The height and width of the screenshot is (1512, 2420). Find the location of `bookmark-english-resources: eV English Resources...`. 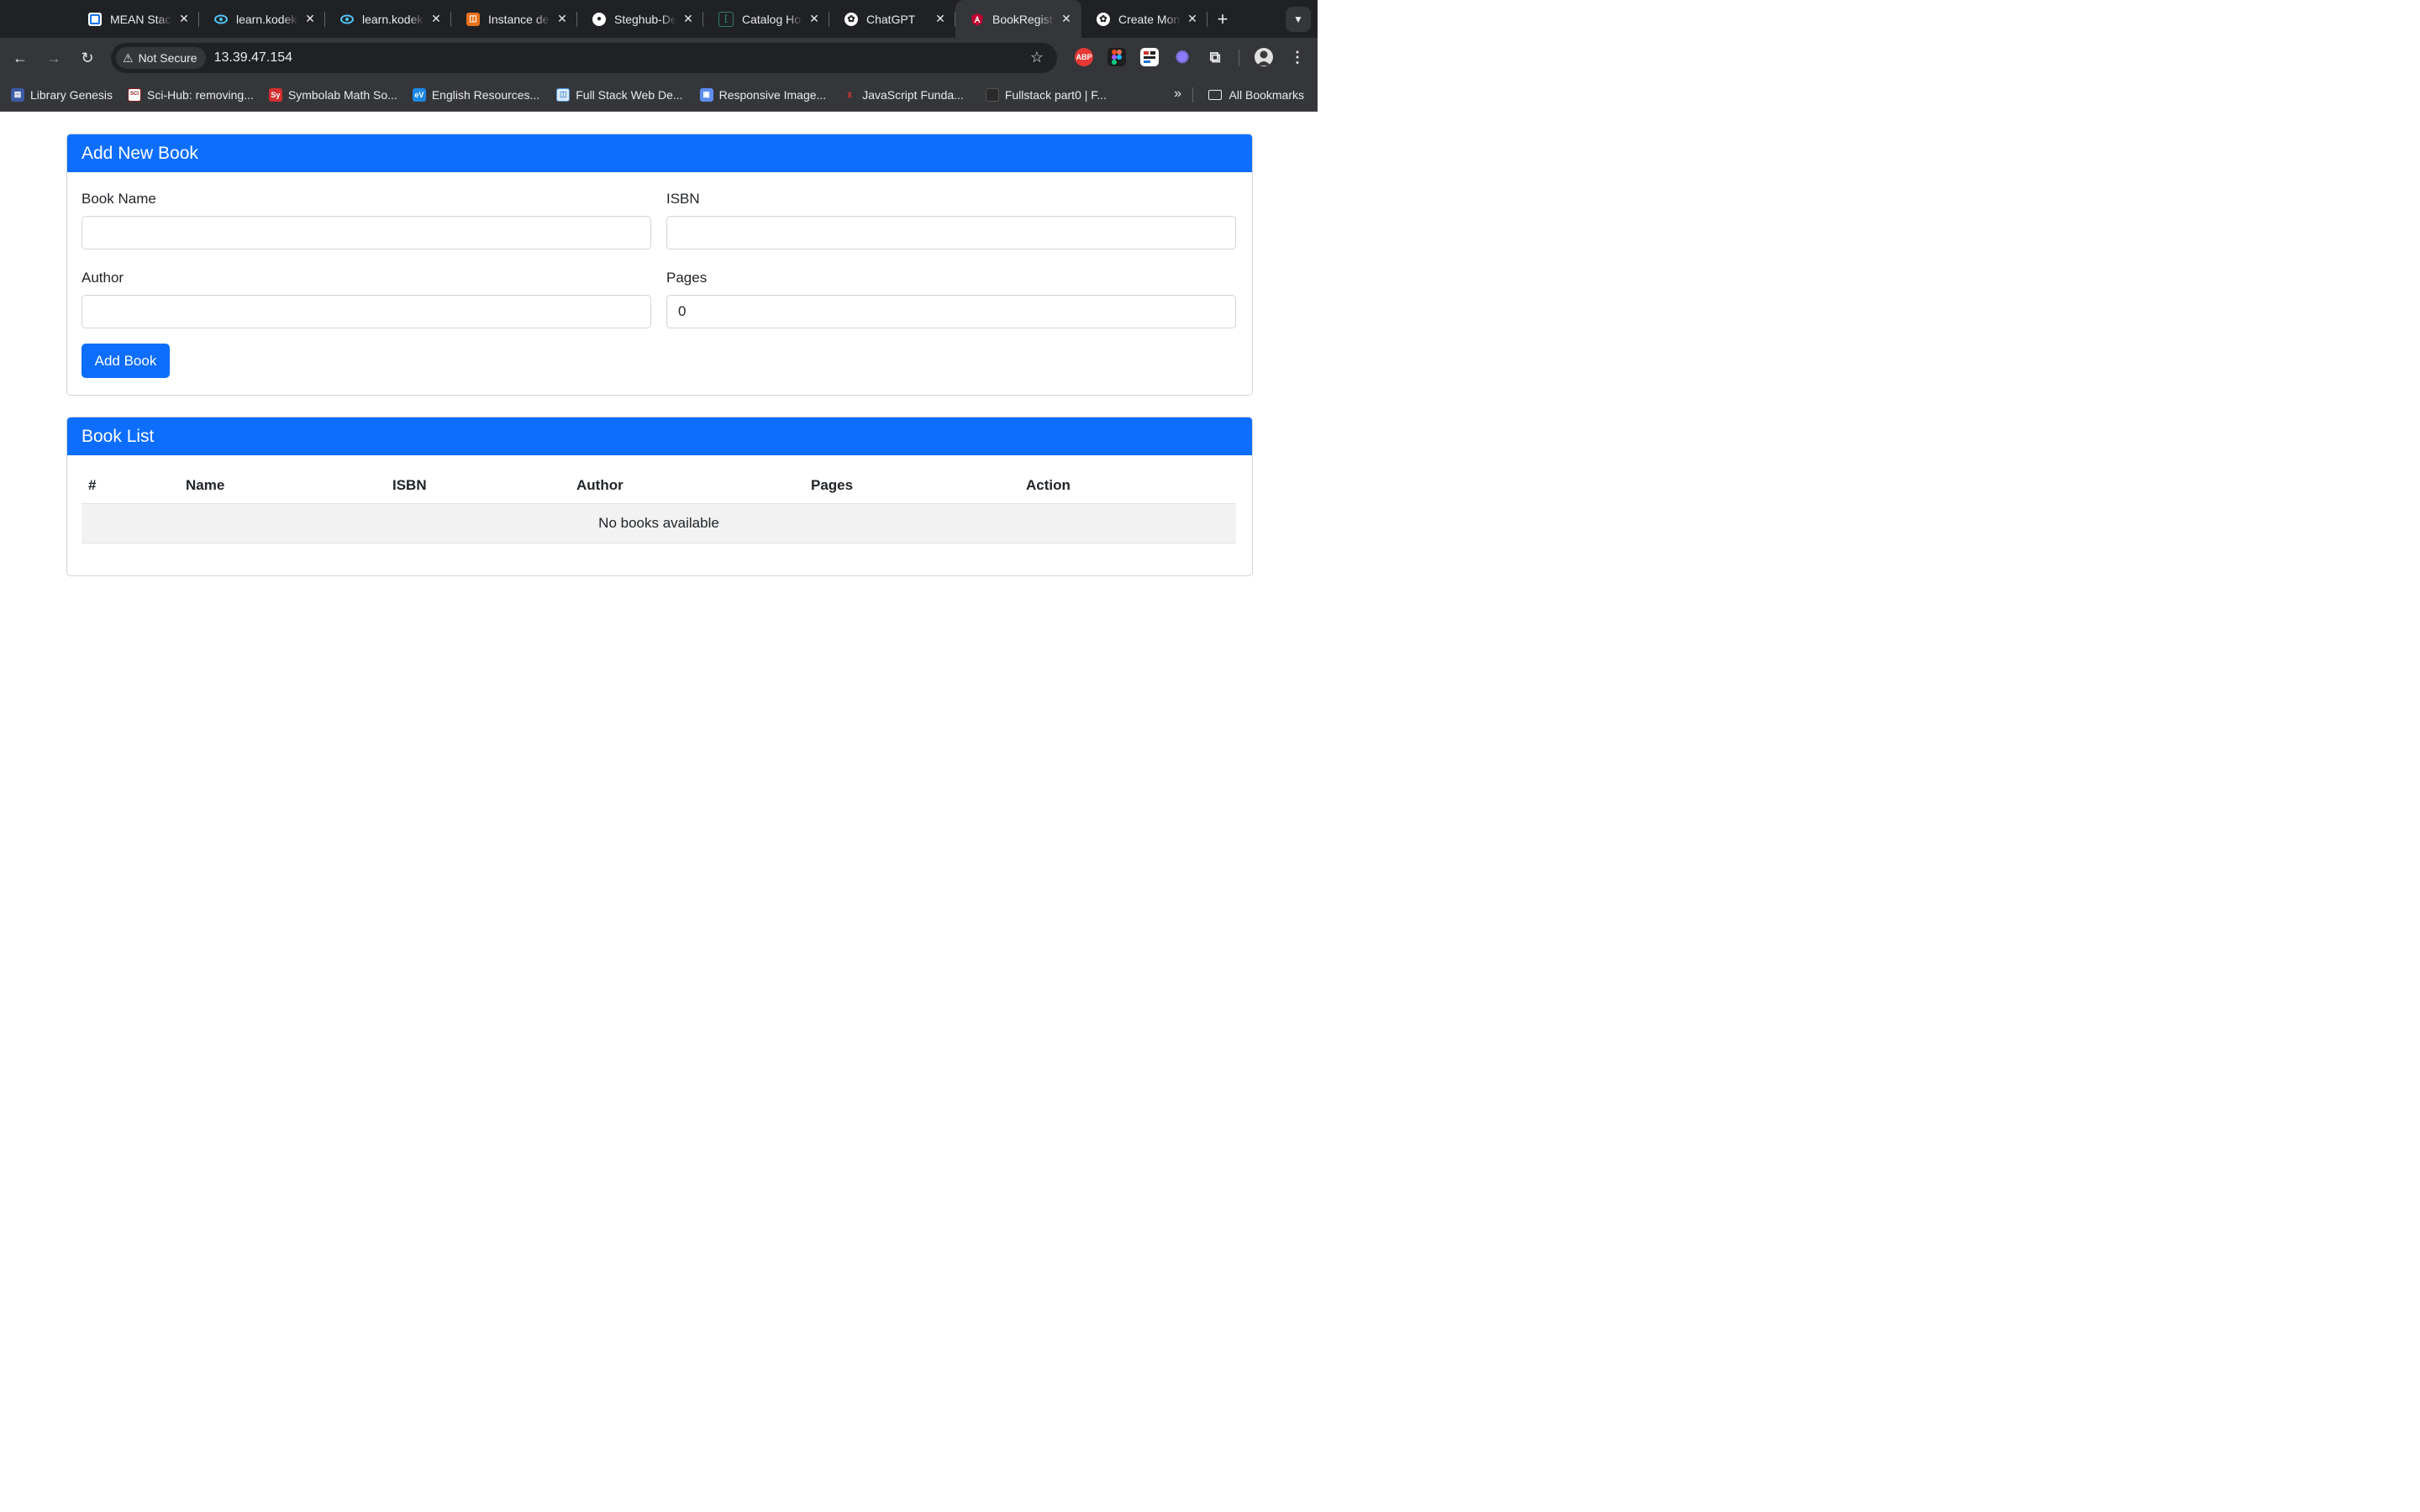

bookmark-english-resources: eV English Resources... is located at coordinates (476, 95).